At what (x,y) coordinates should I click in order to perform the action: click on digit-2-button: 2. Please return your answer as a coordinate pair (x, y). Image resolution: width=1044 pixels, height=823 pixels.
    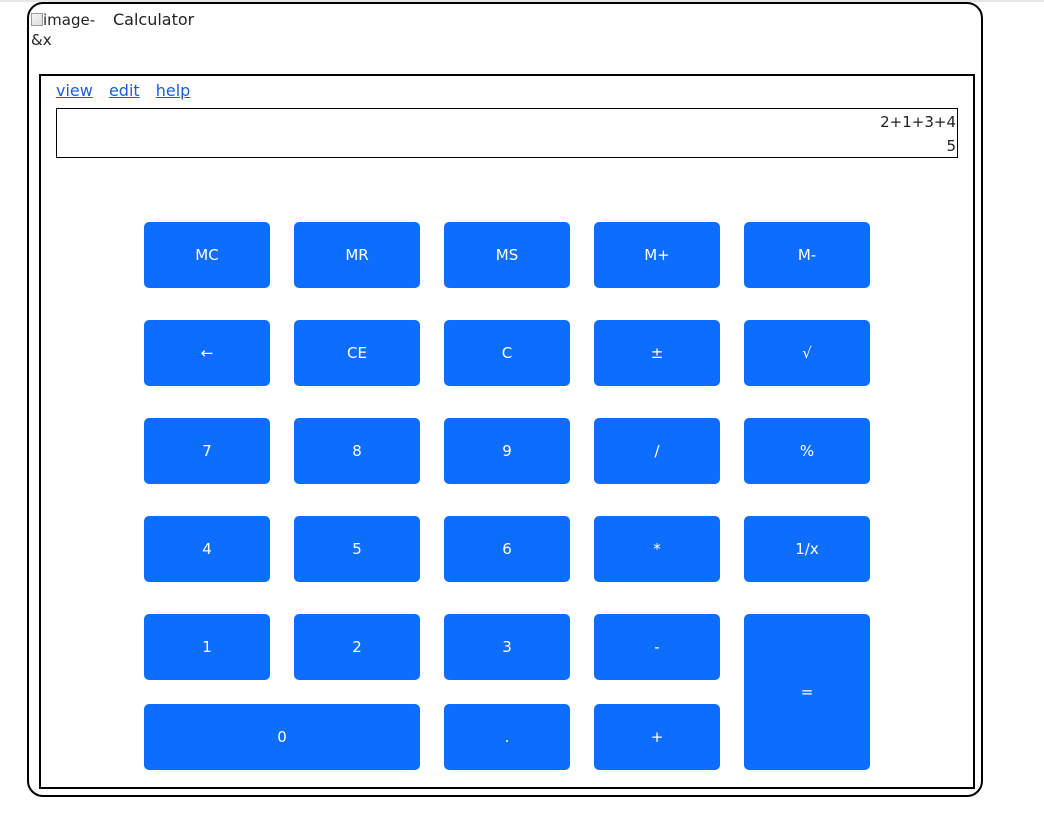
    Looking at the image, I should click on (357, 647).